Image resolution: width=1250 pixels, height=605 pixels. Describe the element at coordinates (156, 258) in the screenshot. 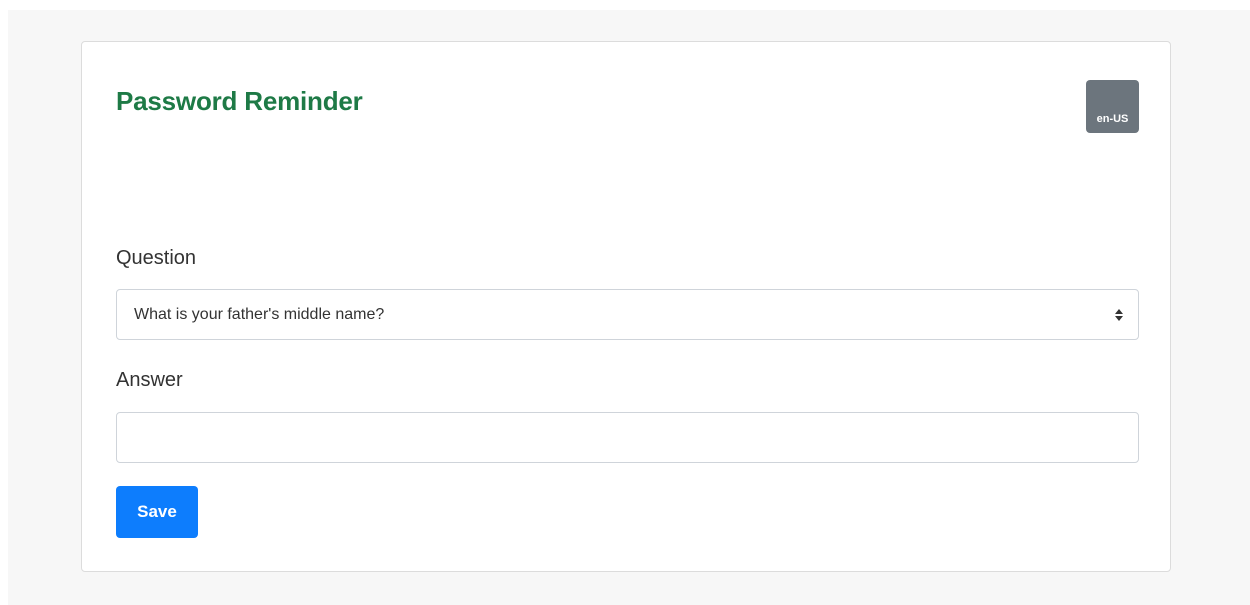

I see `question-label: Question` at that location.